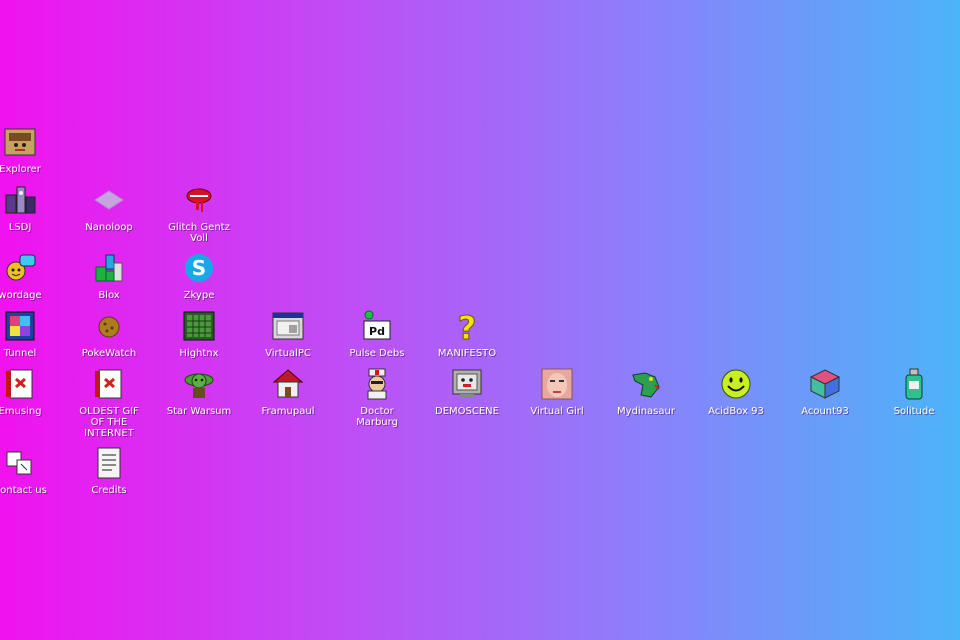 The image size is (960, 640). What do you see at coordinates (199, 384) in the screenshot?
I see `yoda-icon` at bounding box center [199, 384].